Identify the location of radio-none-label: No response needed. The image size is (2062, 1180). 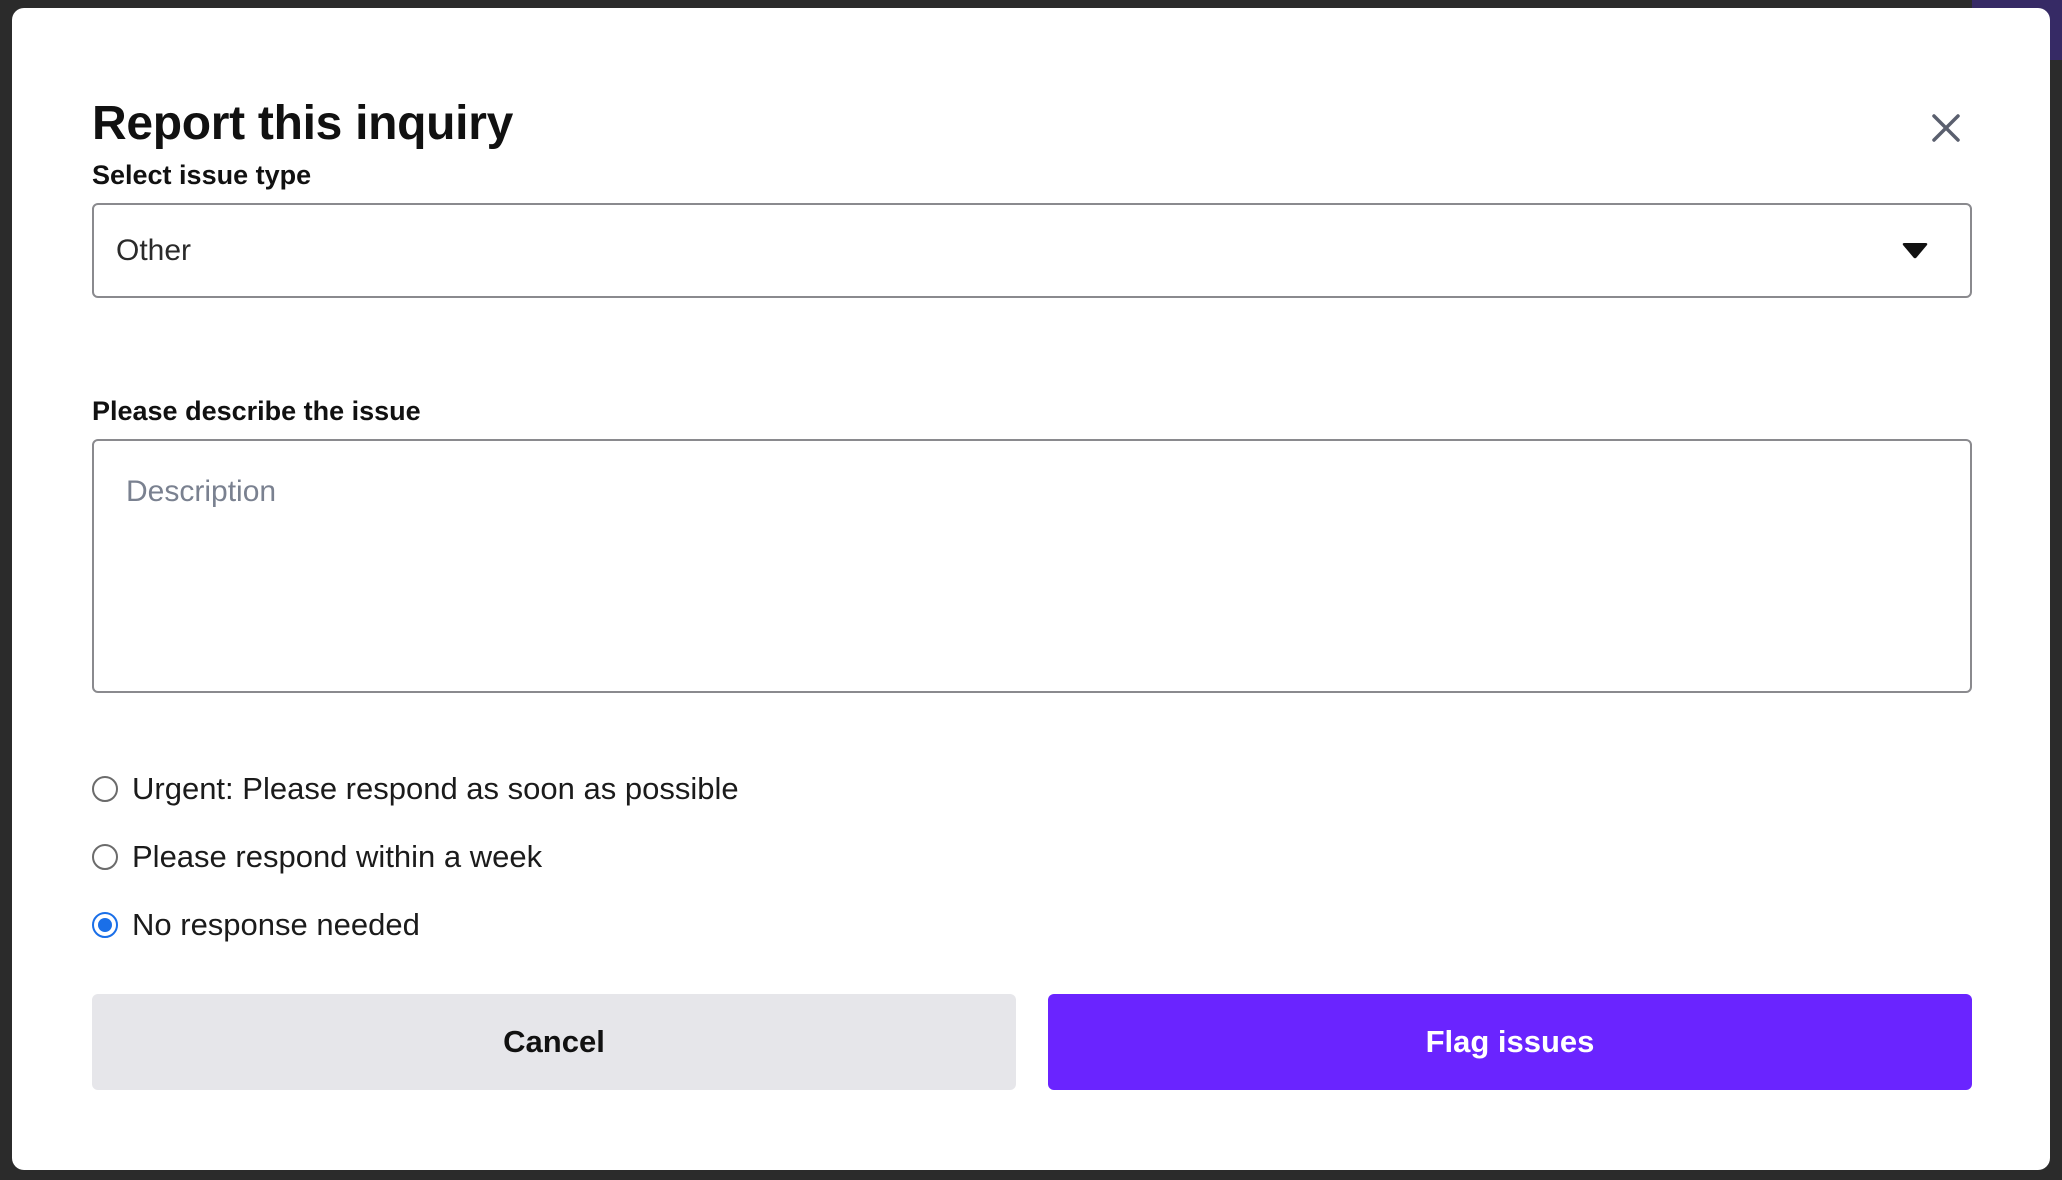
(276, 924).